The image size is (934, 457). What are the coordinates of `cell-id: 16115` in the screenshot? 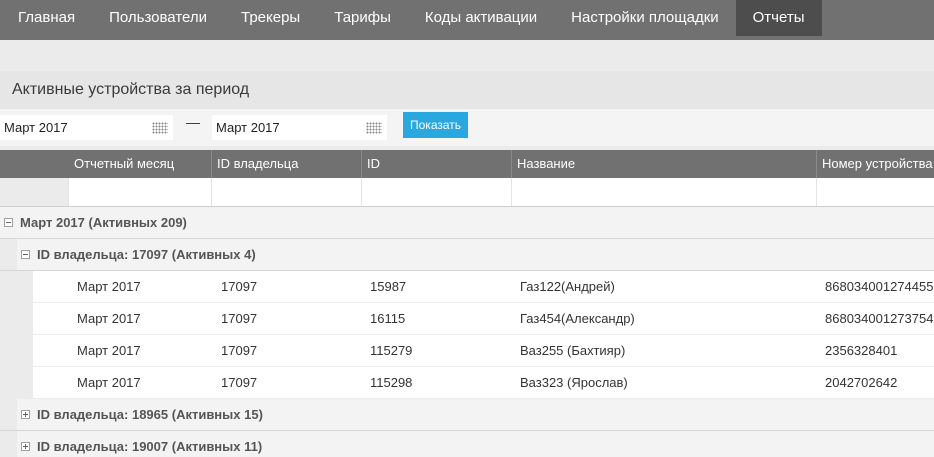 It's located at (388, 318).